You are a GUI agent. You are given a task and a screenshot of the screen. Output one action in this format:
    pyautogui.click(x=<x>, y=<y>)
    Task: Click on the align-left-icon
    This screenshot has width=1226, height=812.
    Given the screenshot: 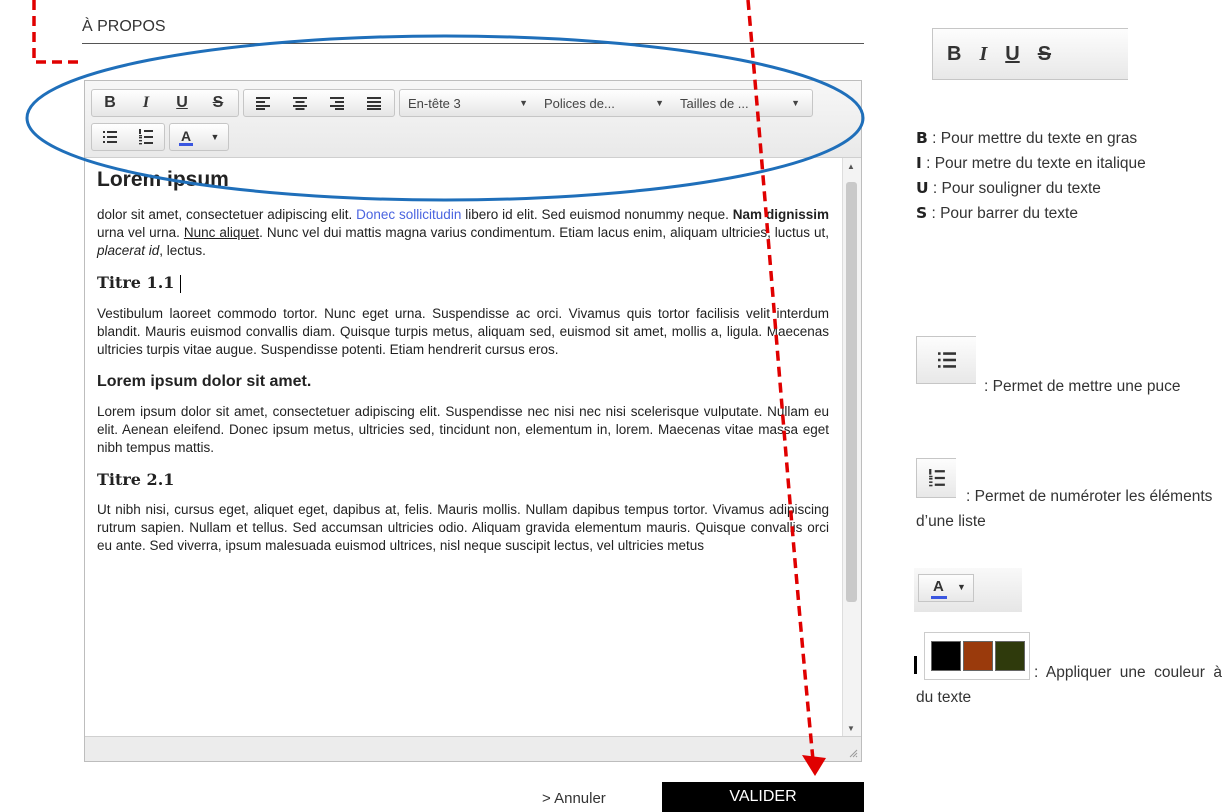 What is the action you would take?
    pyautogui.click(x=262, y=103)
    